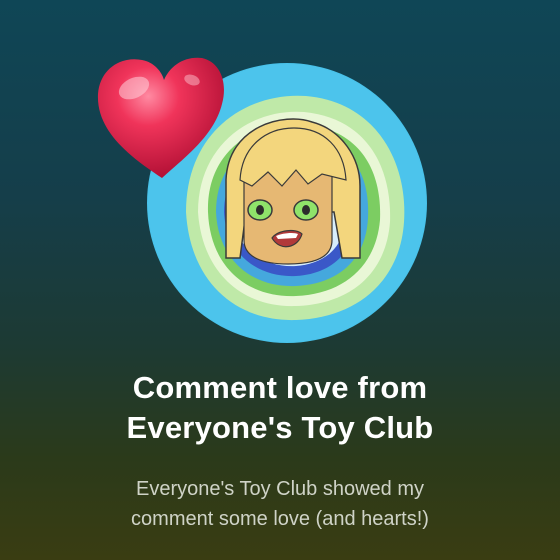  I want to click on body-line-2: comment some love (and hearts!), so click(280, 519).